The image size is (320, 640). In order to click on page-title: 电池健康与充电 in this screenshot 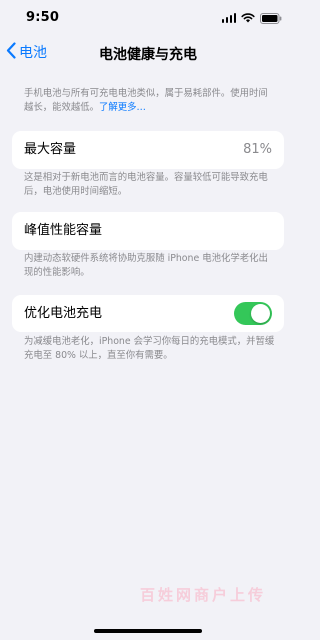, I will do `click(148, 55)`.